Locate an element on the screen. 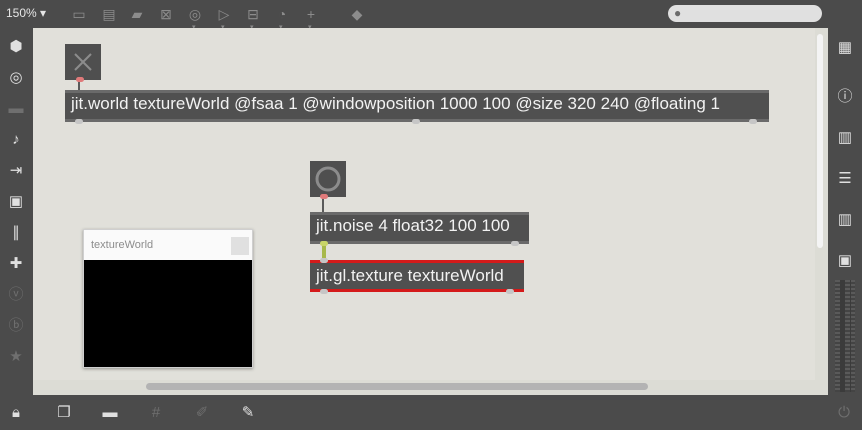 Image resolution: width=862 pixels, height=430 pixels. presentation-icon: ▬ is located at coordinates (110, 413).